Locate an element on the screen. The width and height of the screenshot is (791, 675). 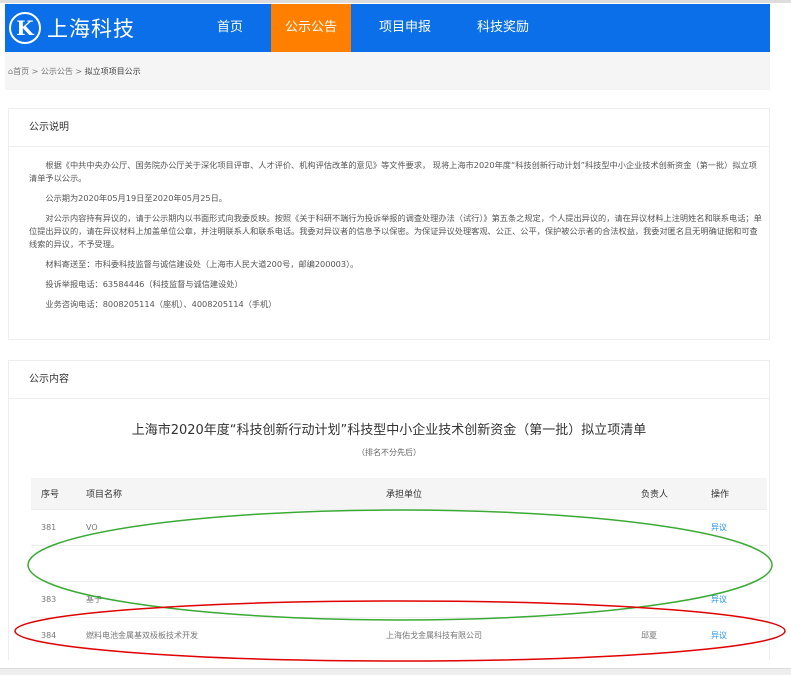
breadcrumb-announcements: 公示公告 is located at coordinates (57, 71).